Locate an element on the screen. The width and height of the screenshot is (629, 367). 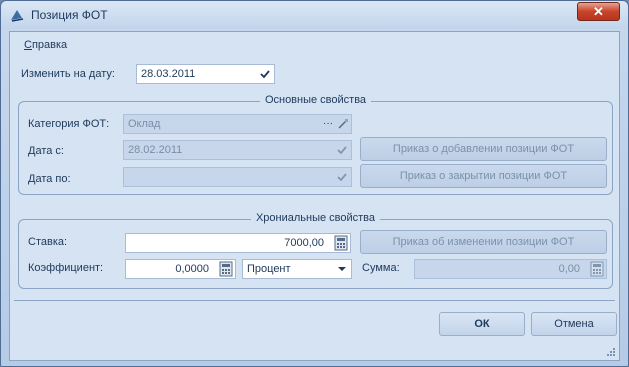
rate-value: 7000,00 is located at coordinates (304, 243).